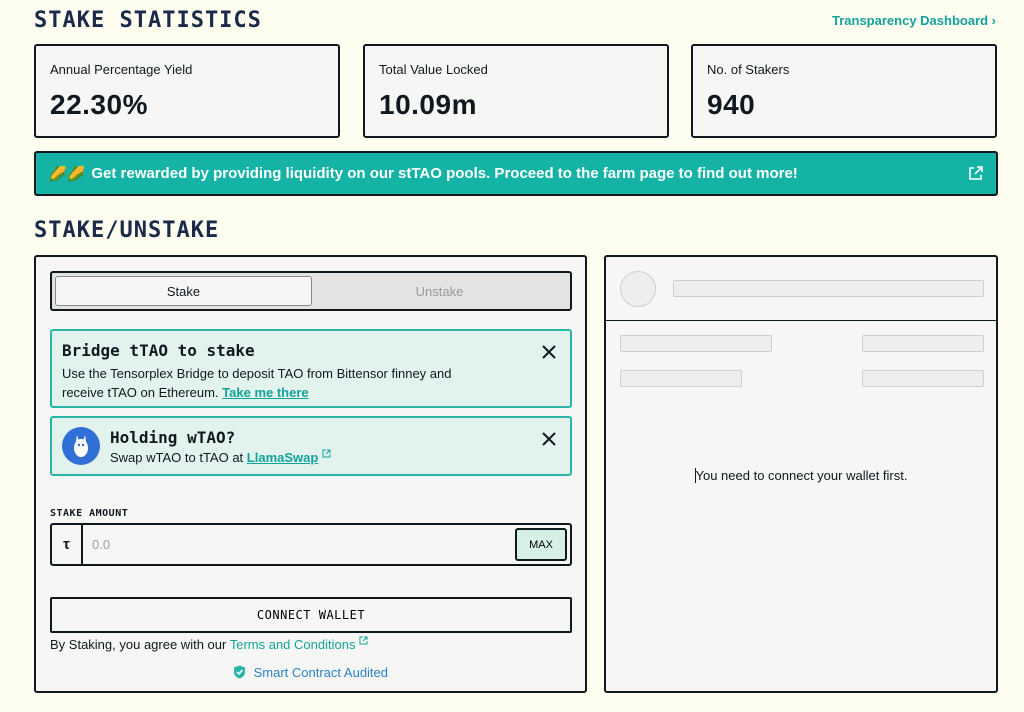  What do you see at coordinates (89, 513) in the screenshot?
I see `stake-amount-label: STAKE AMOUNT` at bounding box center [89, 513].